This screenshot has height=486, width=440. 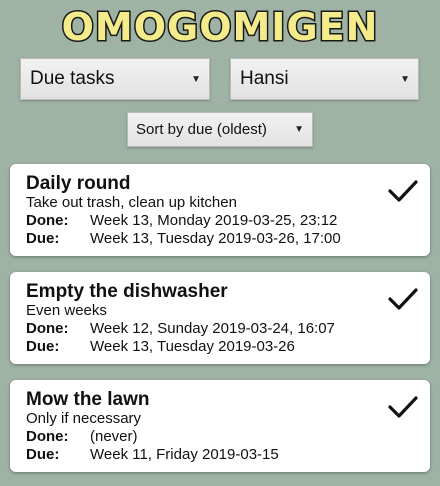 I want to click on task-due-row: Due: Week 11, Friday 2019-03-15, so click(x=220, y=455).